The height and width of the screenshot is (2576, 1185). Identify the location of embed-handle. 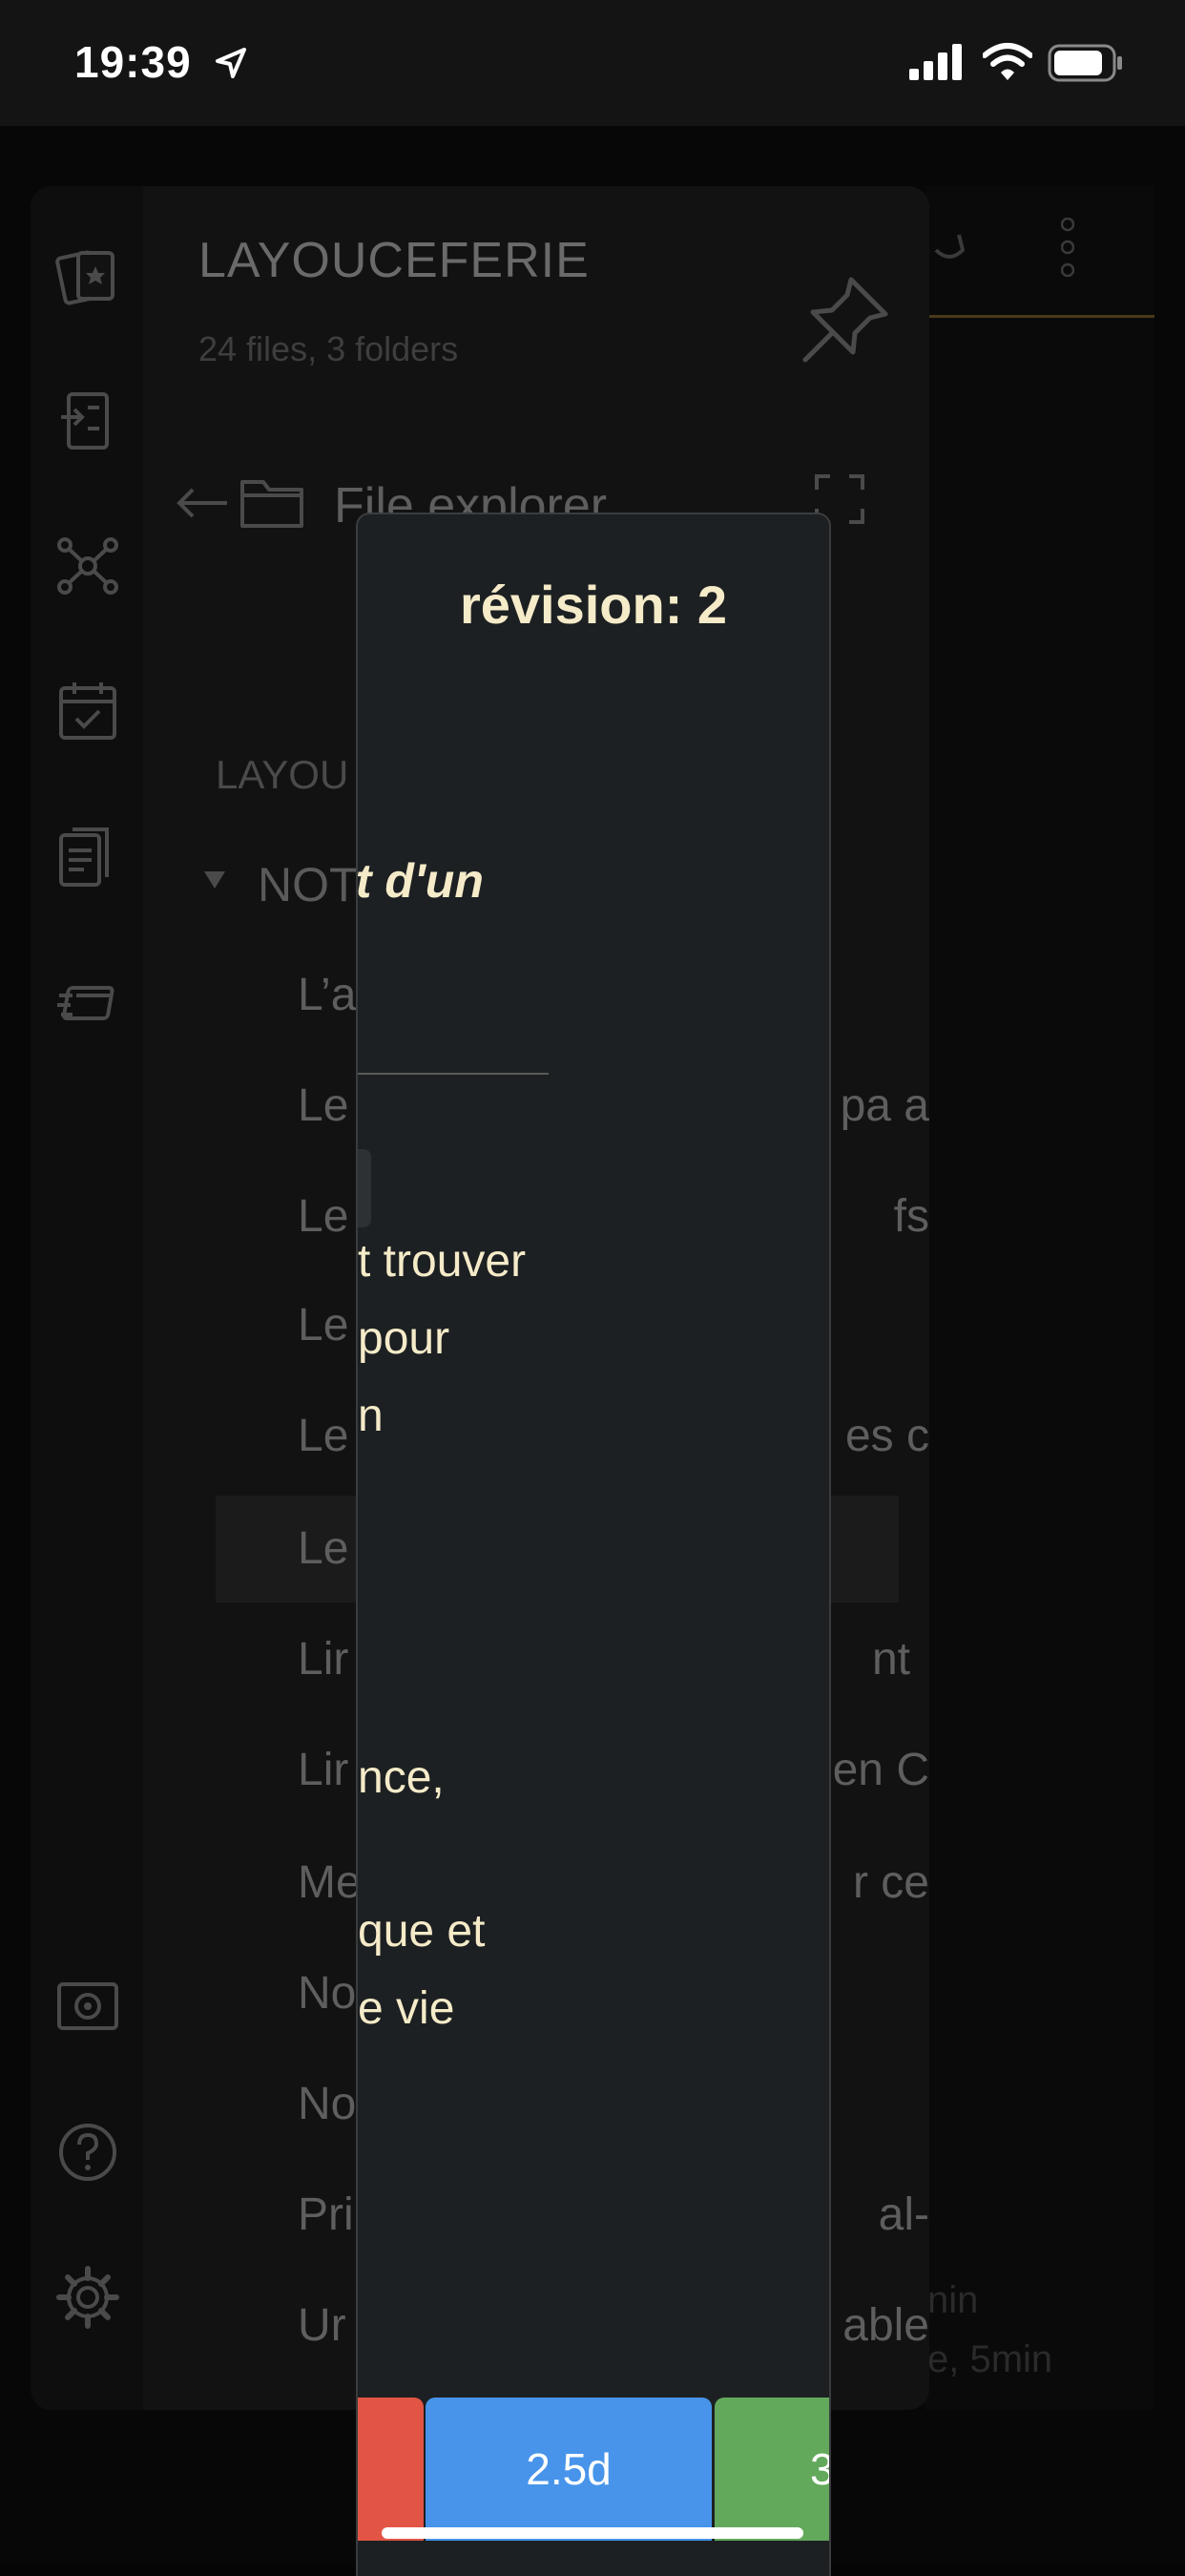
(364, 1188).